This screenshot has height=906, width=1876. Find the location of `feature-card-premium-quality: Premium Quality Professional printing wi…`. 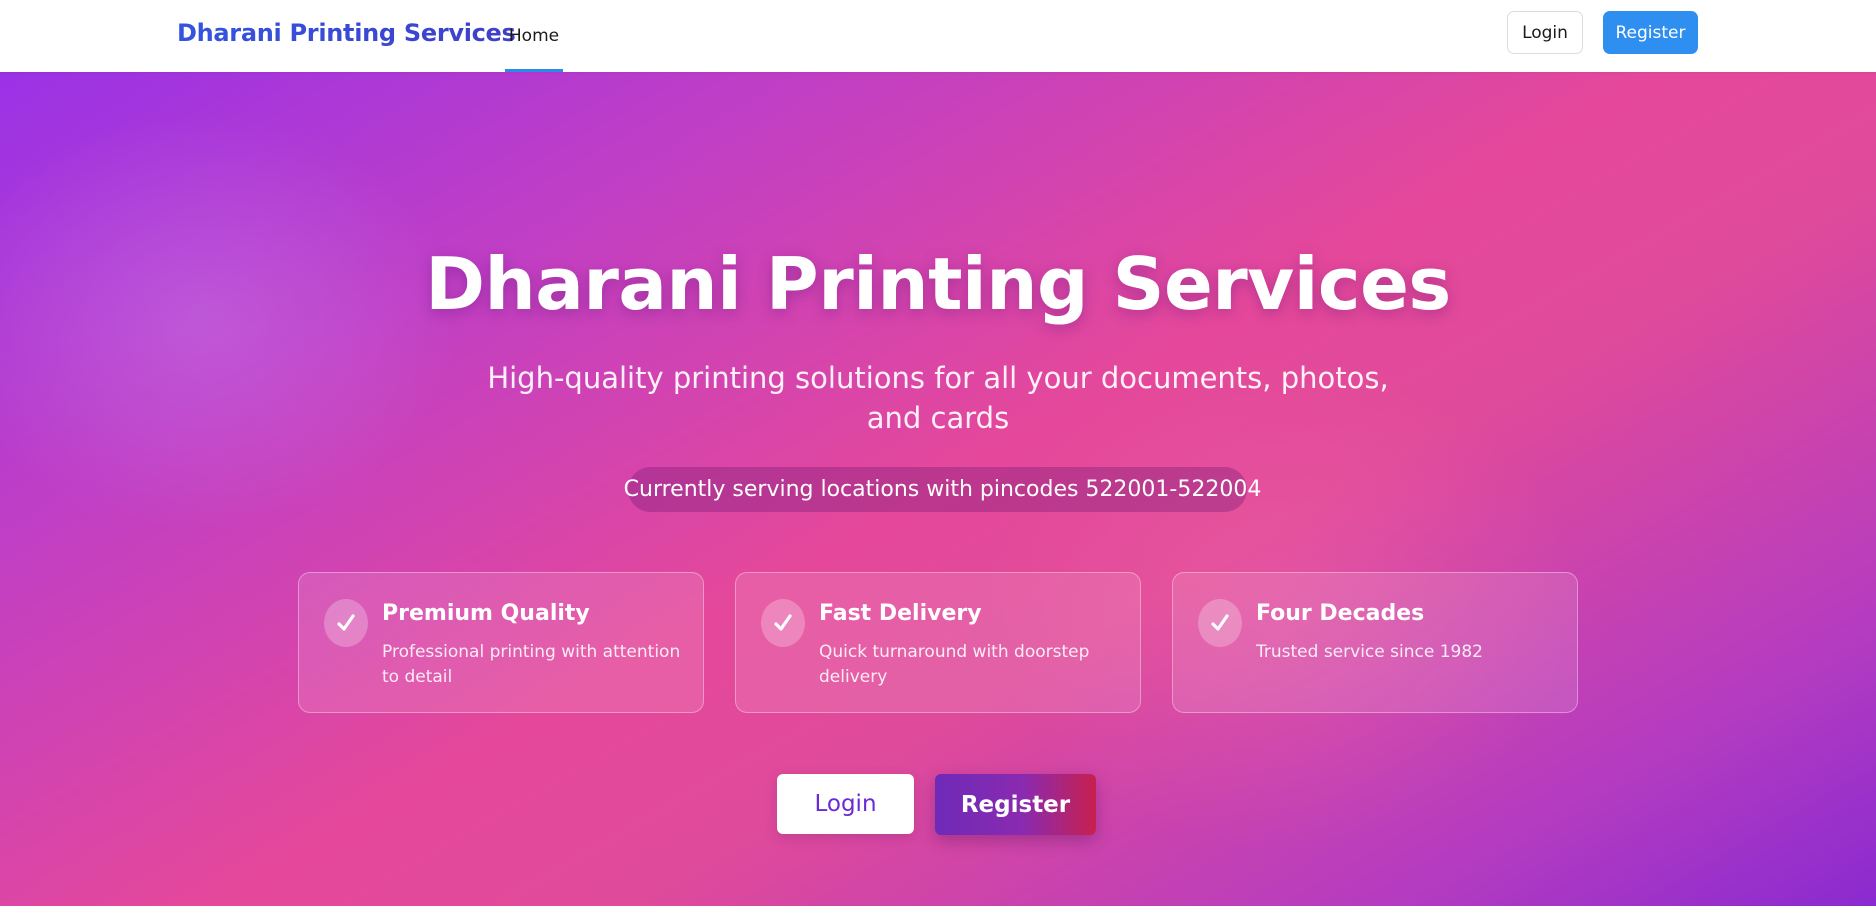

feature-card-premium-quality: Premium Quality Professional printing wi… is located at coordinates (501, 642).